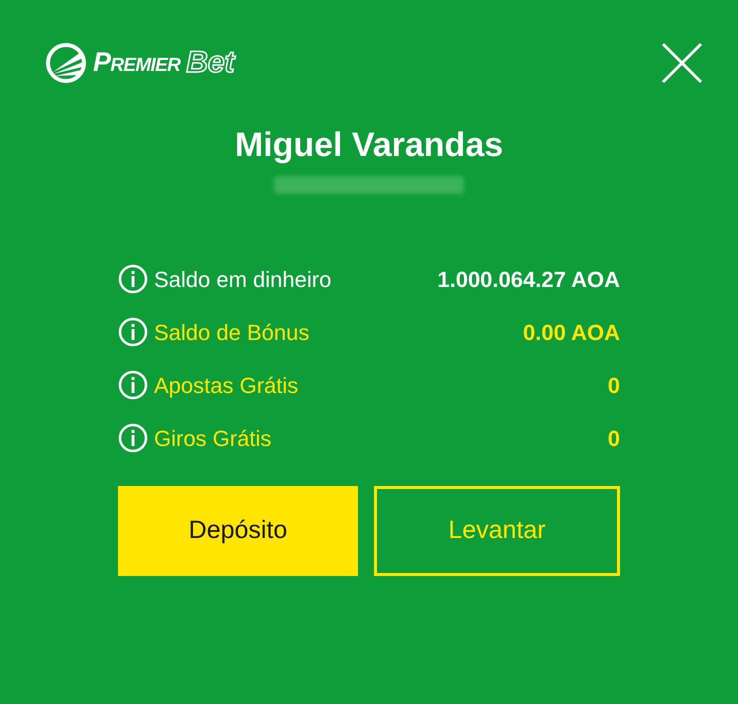 This screenshot has width=738, height=704. I want to click on deposit-button: Depósito, so click(238, 531).